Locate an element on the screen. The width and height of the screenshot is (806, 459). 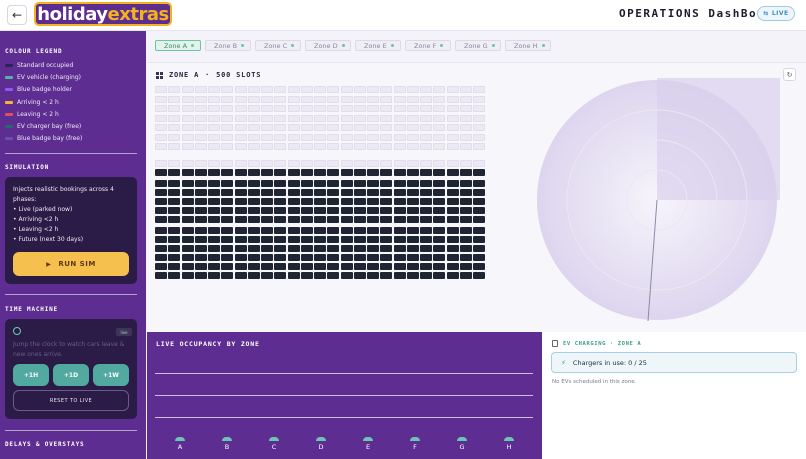
jump-1w-button: +1W is located at coordinates (111, 375).